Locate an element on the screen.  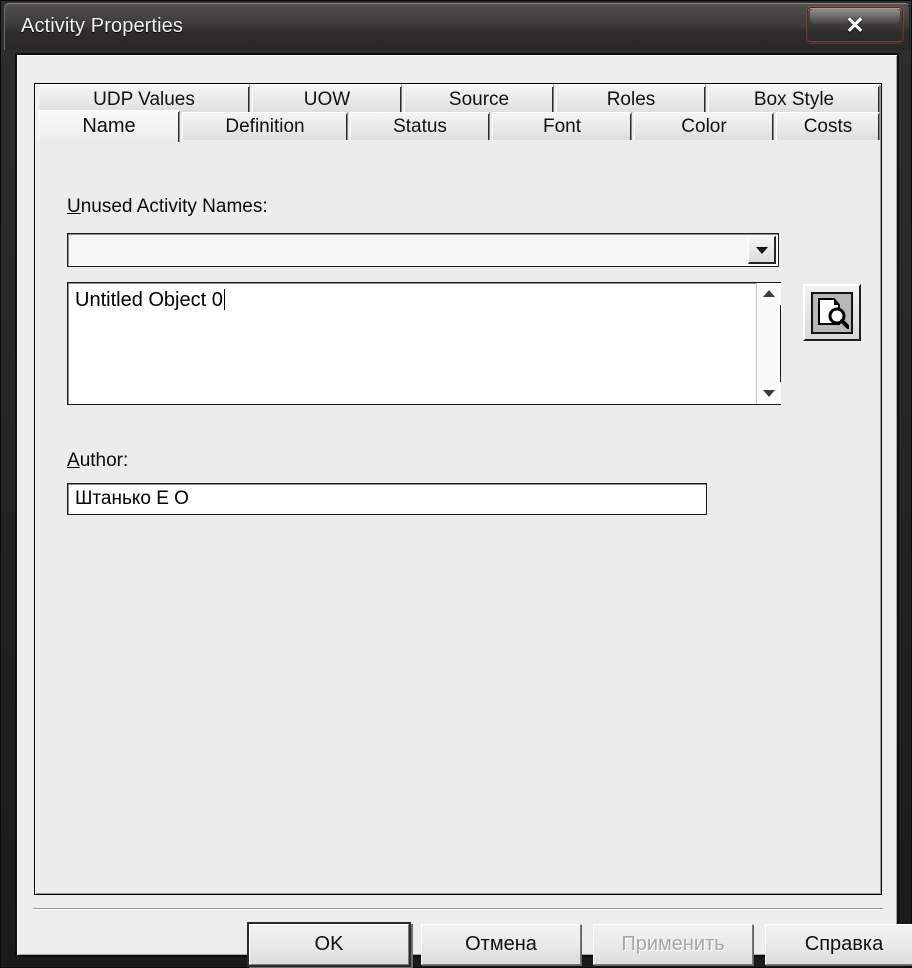
tab-label: Costs is located at coordinates (828, 126).